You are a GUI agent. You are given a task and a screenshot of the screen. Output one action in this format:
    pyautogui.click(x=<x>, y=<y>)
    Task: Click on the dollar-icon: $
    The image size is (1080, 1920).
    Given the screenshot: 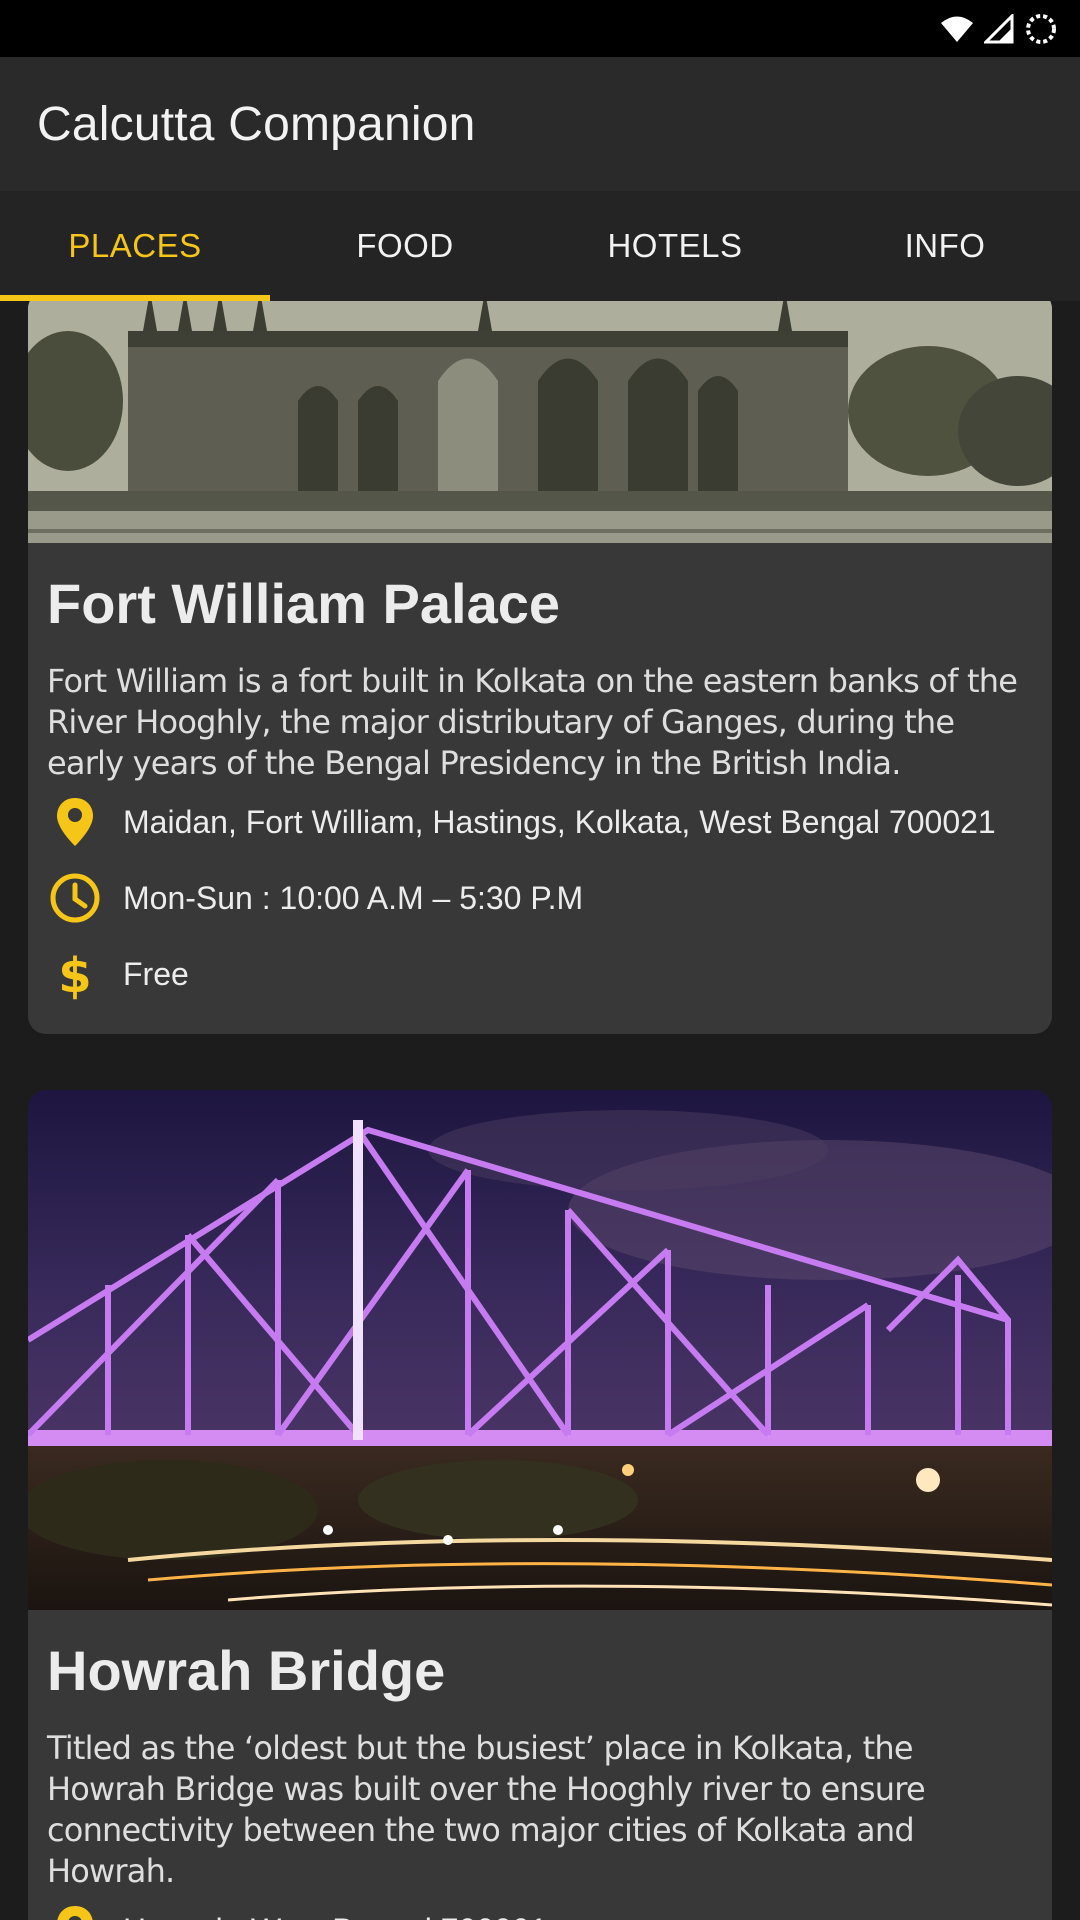 What is the action you would take?
    pyautogui.click(x=75, y=974)
    